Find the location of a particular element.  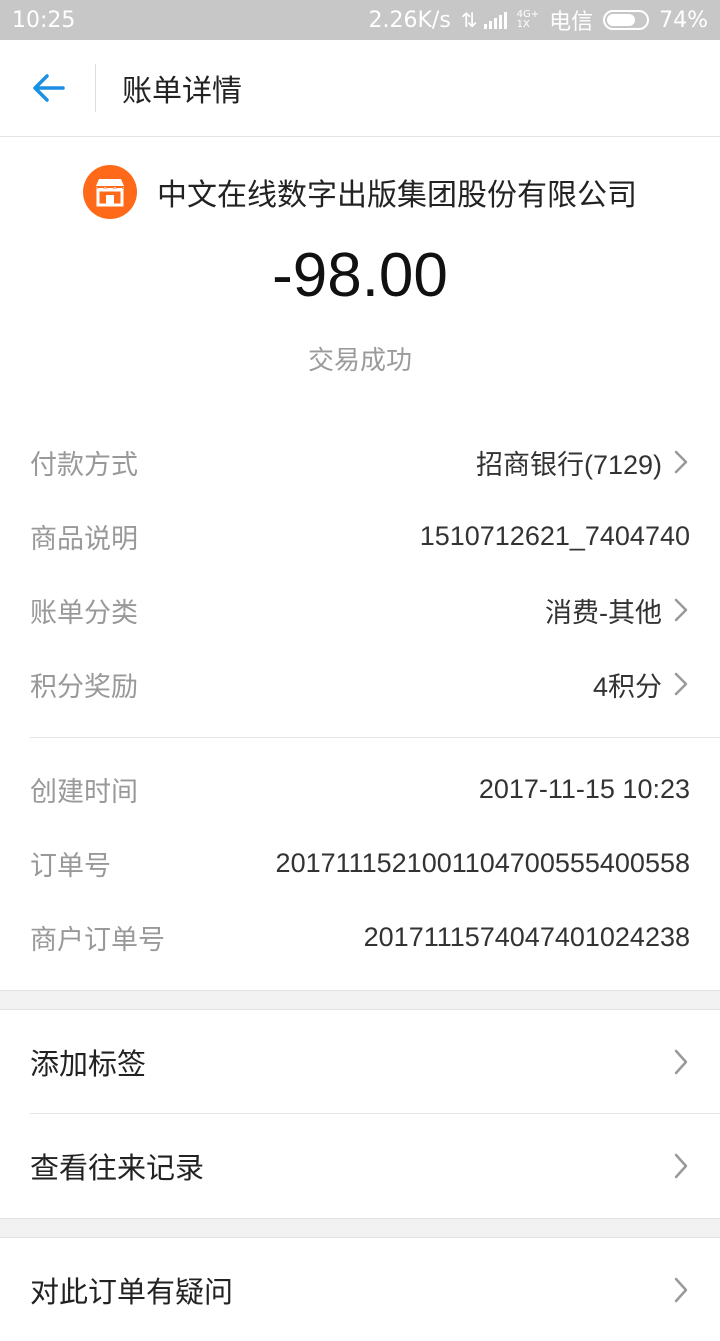

info-label: 创建时间 is located at coordinates (84, 792).